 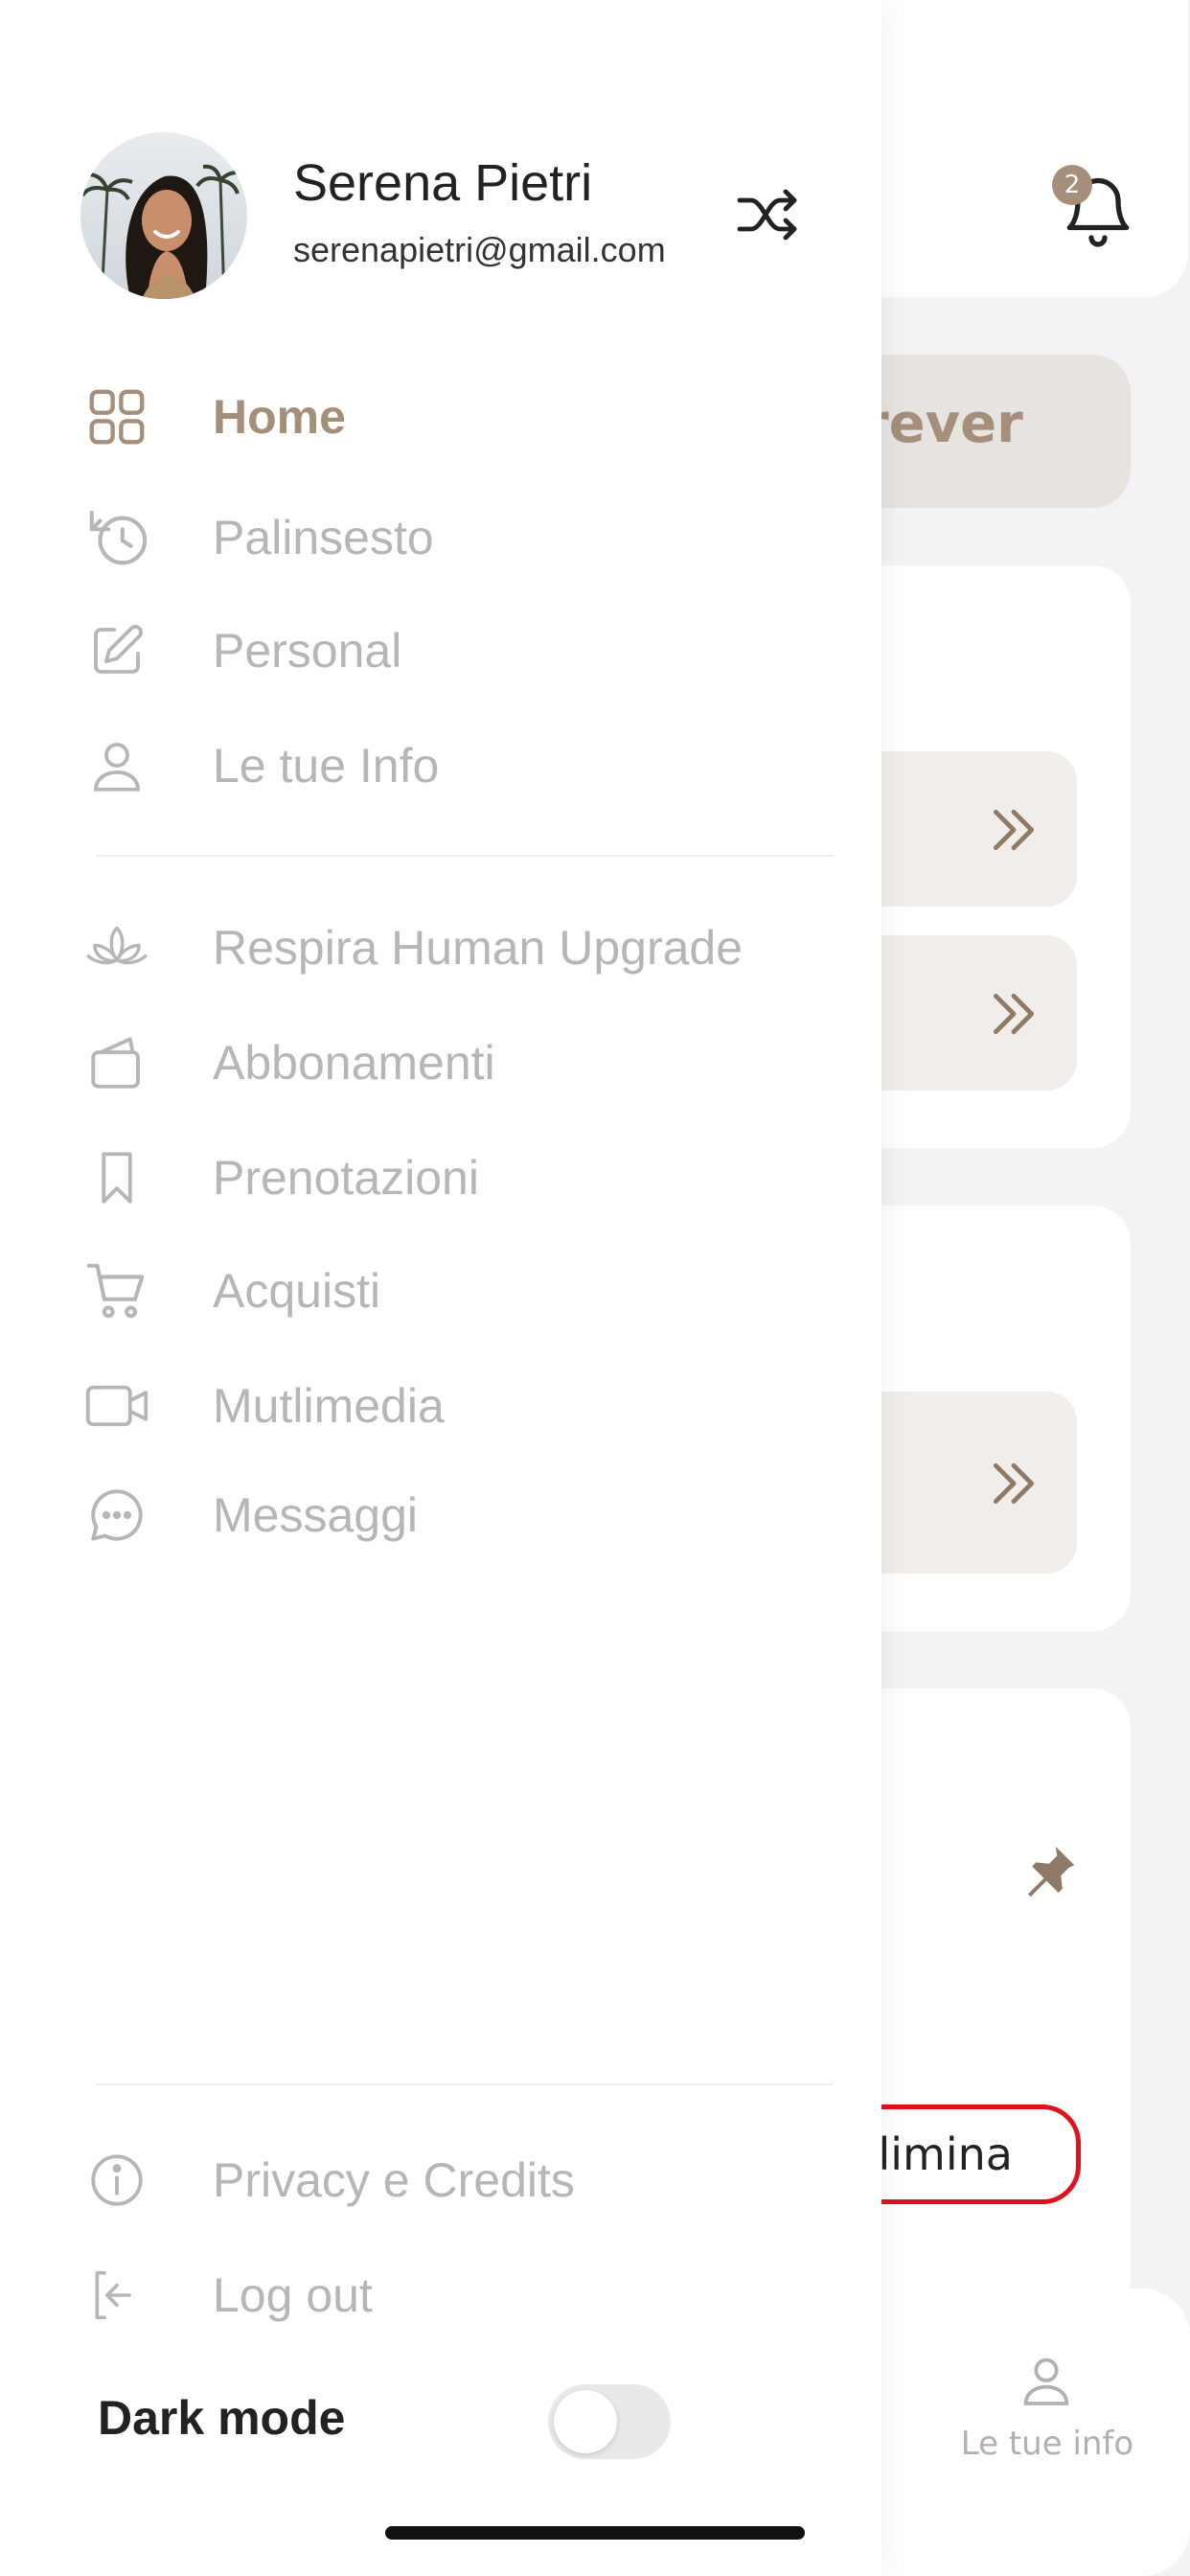 What do you see at coordinates (346, 1178) in the screenshot?
I see `nav-label: Prenotazioni` at bounding box center [346, 1178].